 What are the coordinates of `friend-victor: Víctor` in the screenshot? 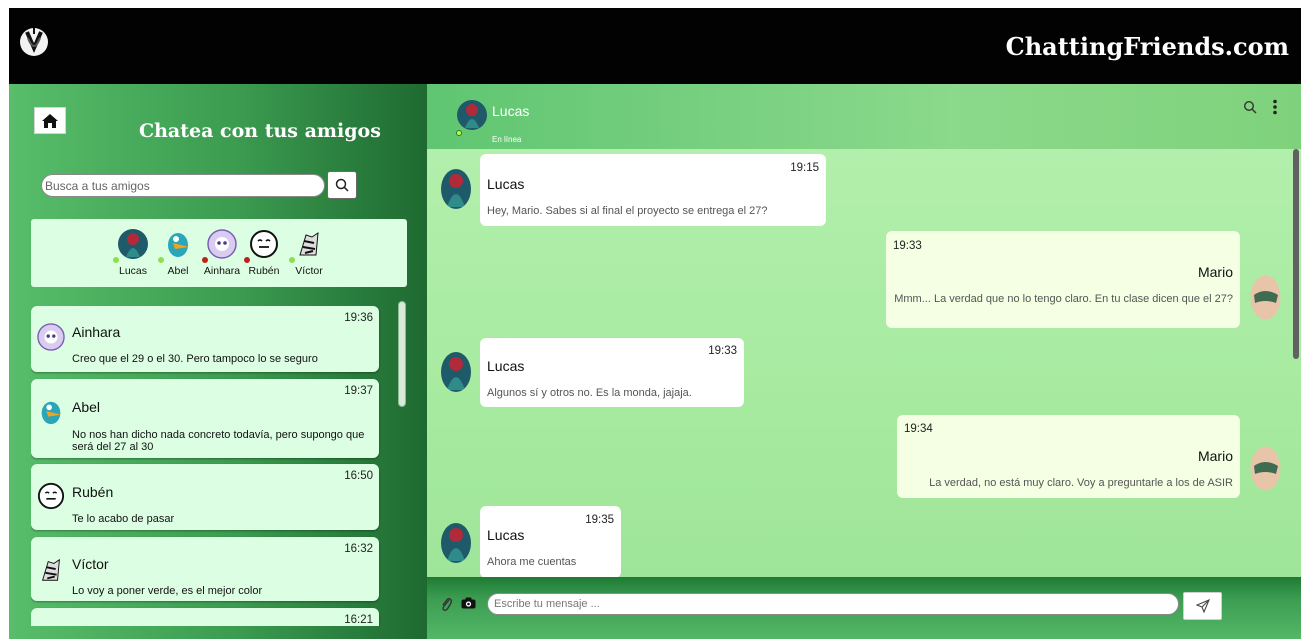 It's located at (309, 253).